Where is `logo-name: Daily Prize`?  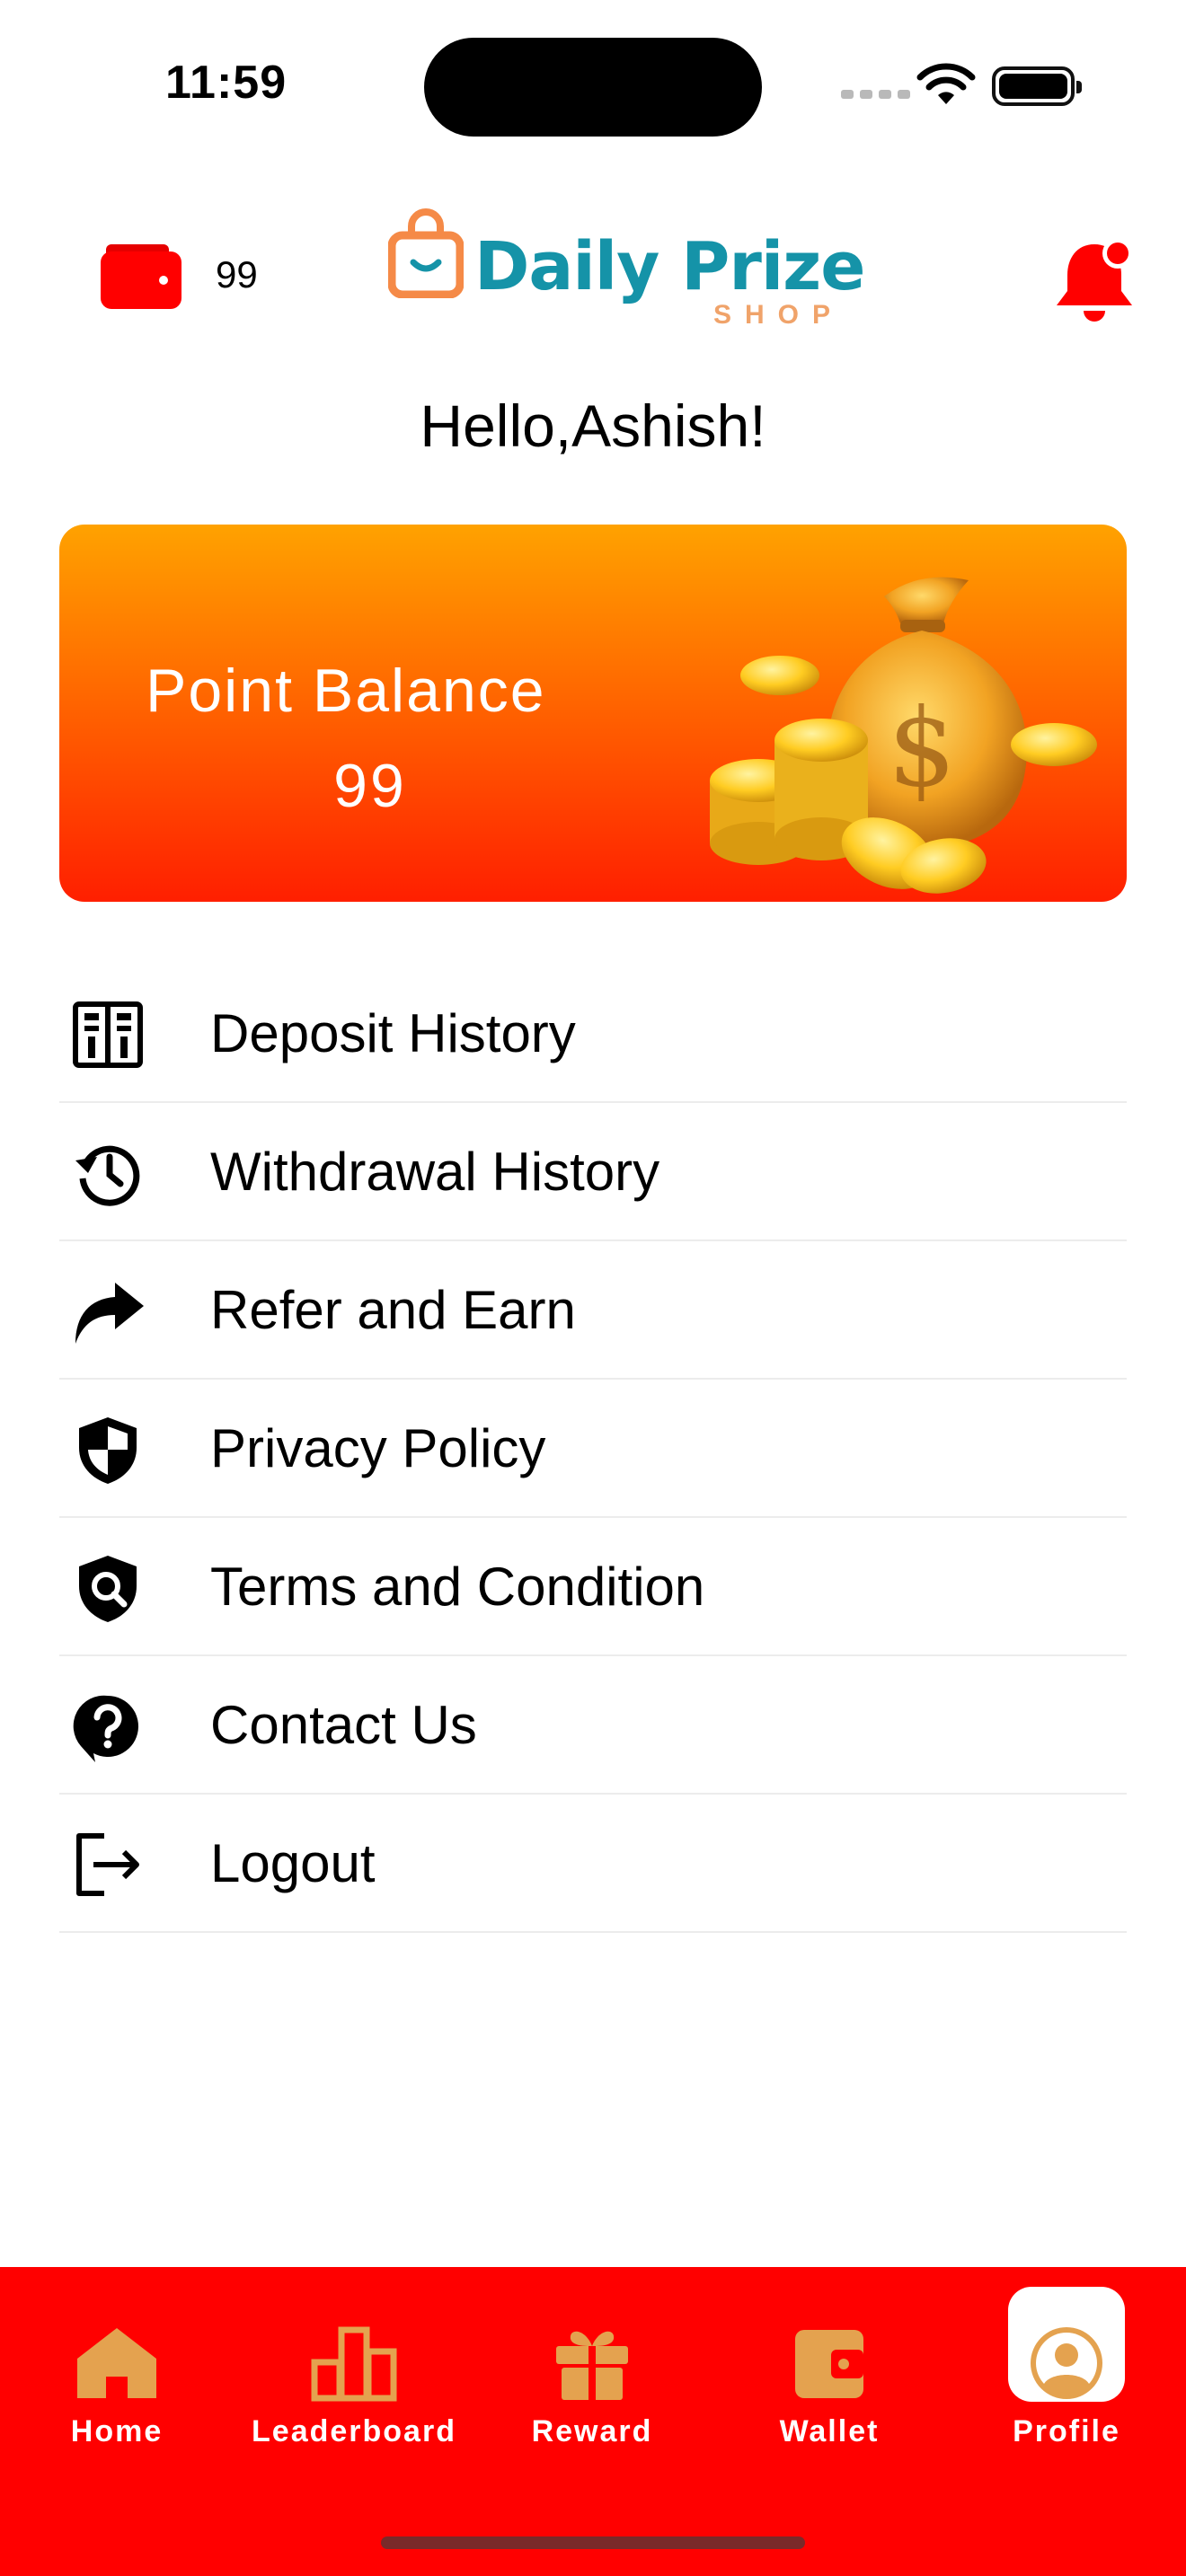
logo-name: Daily Prize is located at coordinates (669, 266).